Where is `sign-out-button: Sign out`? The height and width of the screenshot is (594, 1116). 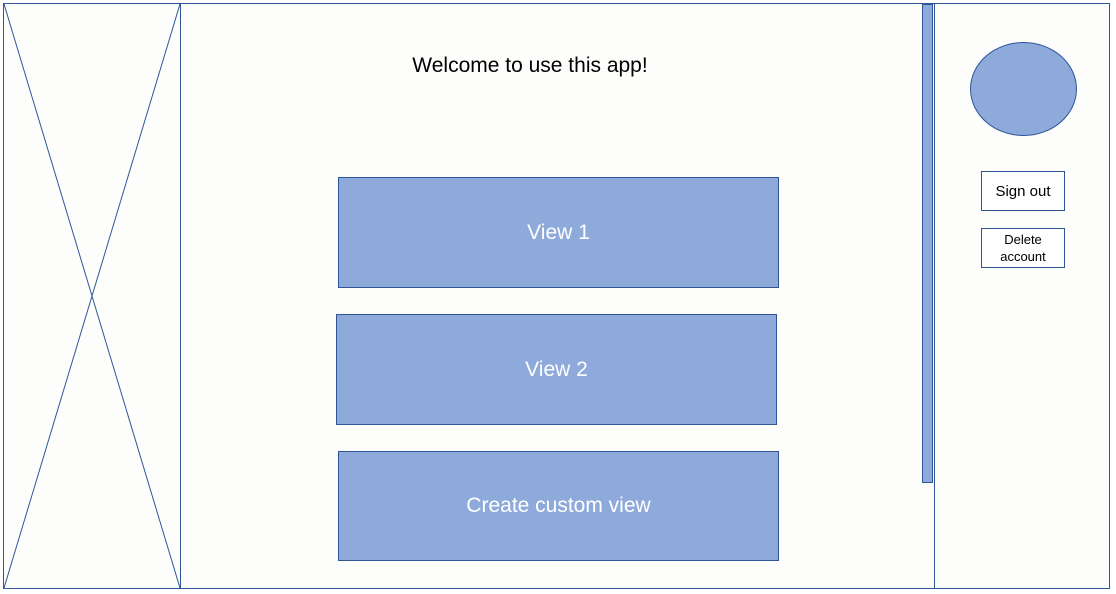
sign-out-button: Sign out is located at coordinates (1023, 191).